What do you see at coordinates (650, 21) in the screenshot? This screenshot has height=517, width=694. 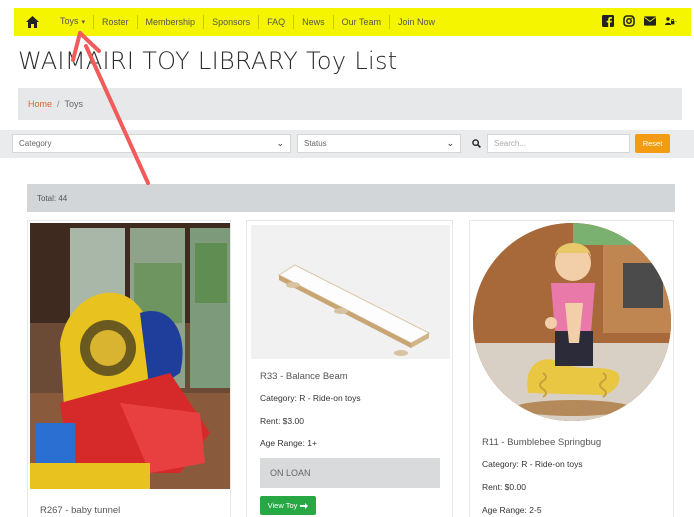 I see `mail-icon` at bounding box center [650, 21].